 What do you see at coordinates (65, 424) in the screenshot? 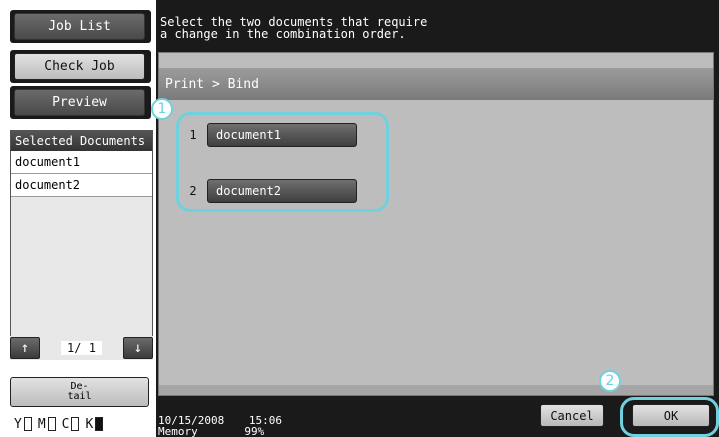
I see `toner-c-label: C` at bounding box center [65, 424].